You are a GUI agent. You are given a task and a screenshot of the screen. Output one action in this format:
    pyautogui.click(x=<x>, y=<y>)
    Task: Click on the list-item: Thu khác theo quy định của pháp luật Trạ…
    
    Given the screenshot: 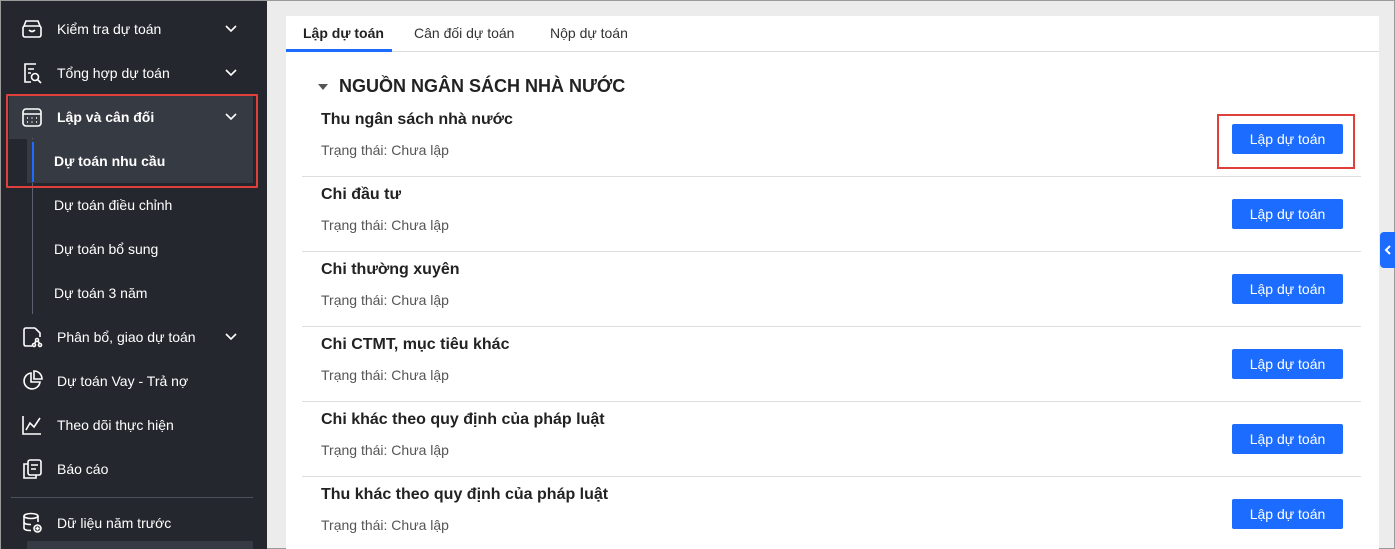 What is the action you would take?
    pyautogui.click(x=831, y=513)
    